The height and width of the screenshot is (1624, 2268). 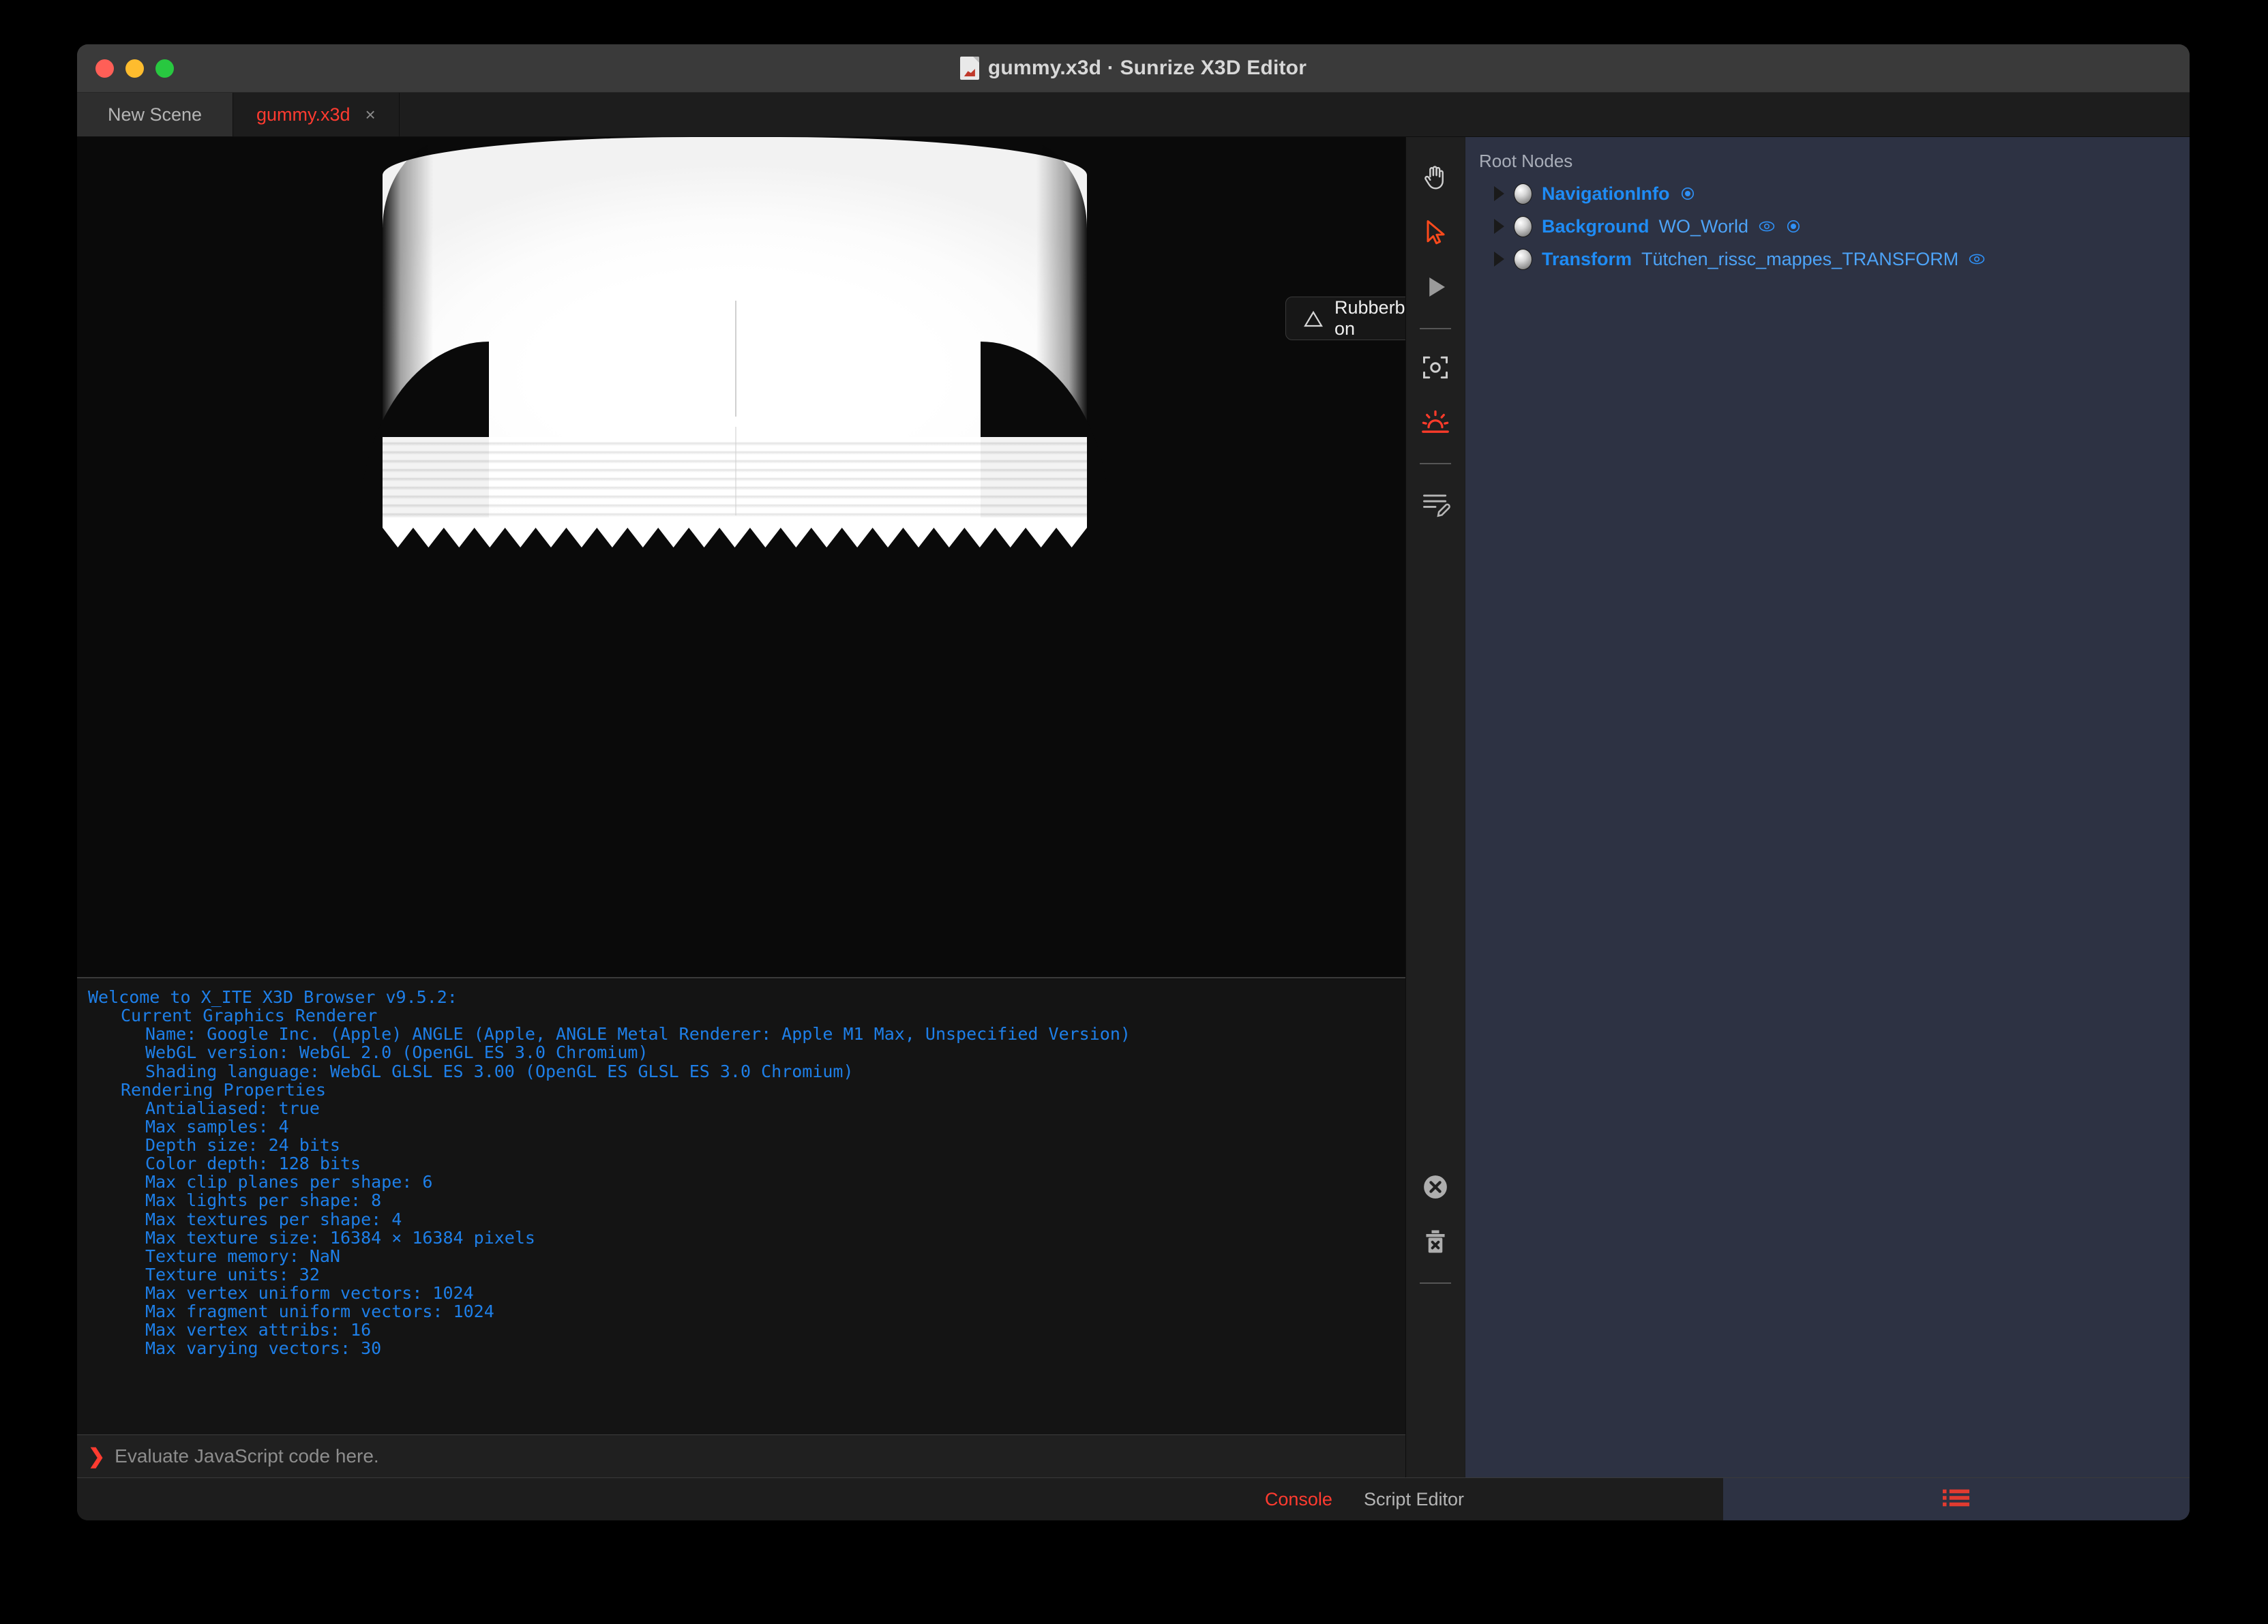 I want to click on gummy-bag-3d-model, so click(x=734, y=342).